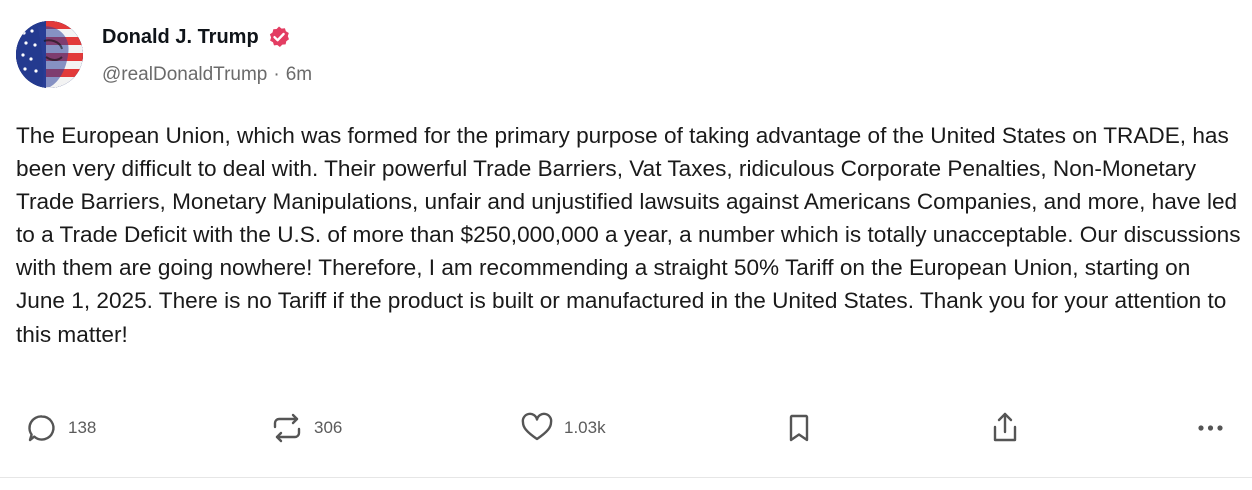  I want to click on bookmark-button, so click(799, 428).